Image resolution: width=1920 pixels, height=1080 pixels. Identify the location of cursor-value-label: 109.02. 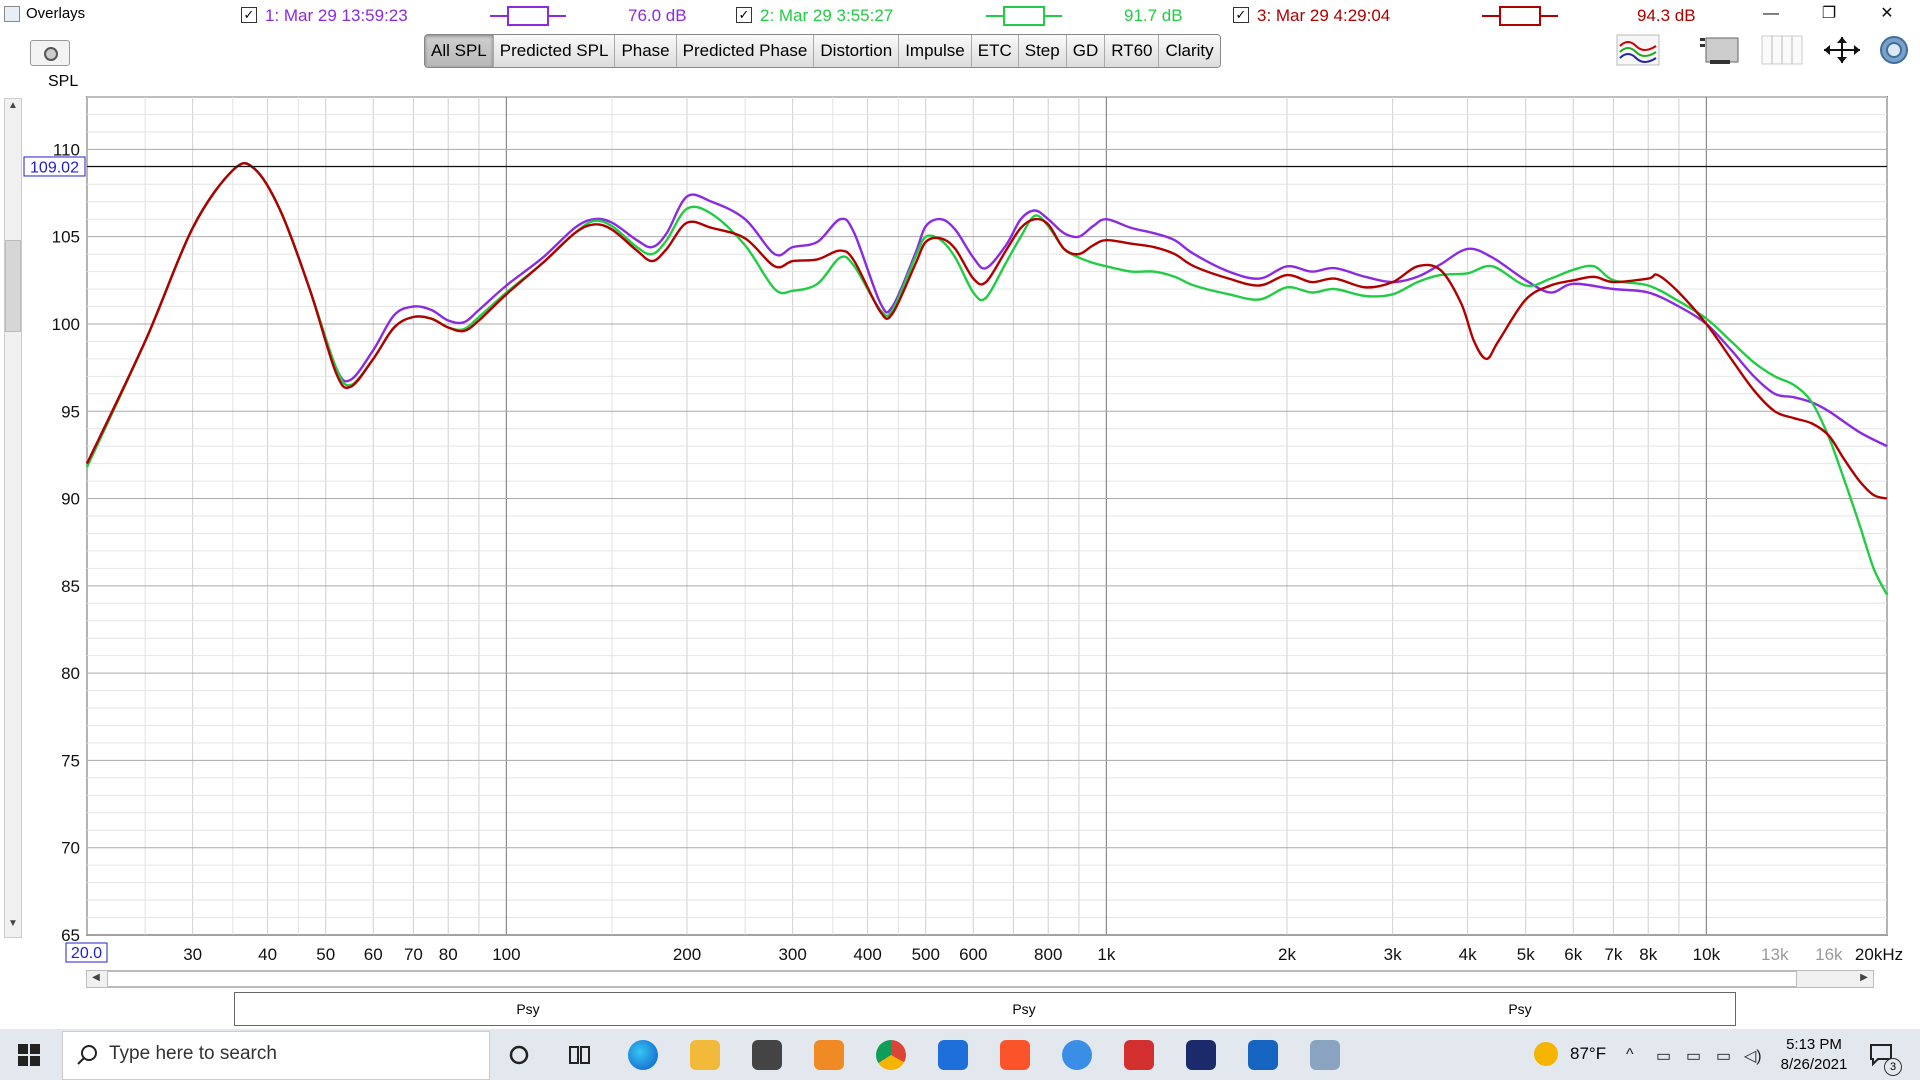
(54, 167).